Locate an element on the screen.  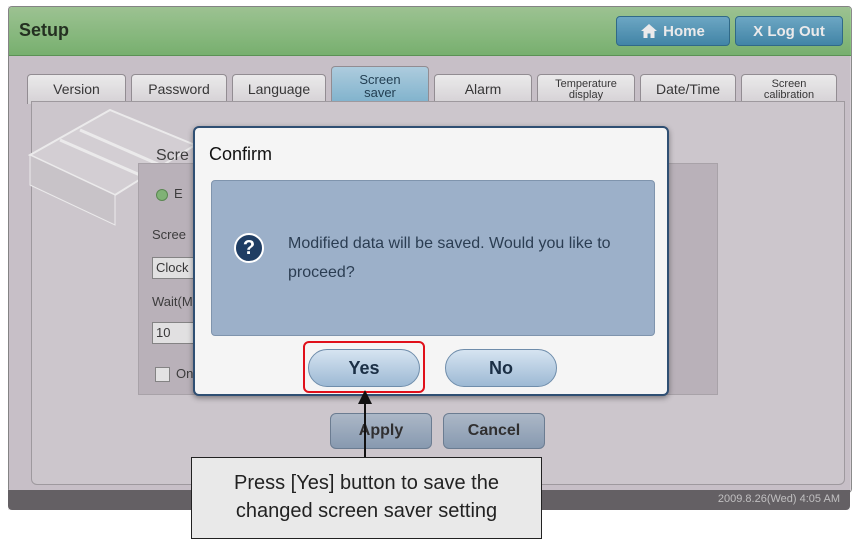
question-icon: ? is located at coordinates (249, 248).